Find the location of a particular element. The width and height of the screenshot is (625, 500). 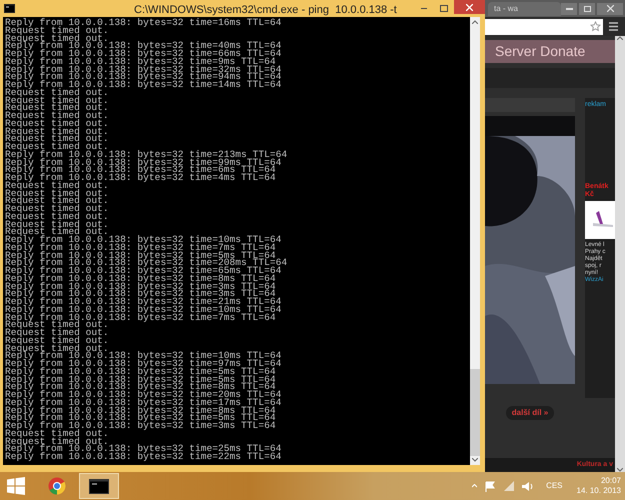

taskbar-button is located at coordinates (99, 486).